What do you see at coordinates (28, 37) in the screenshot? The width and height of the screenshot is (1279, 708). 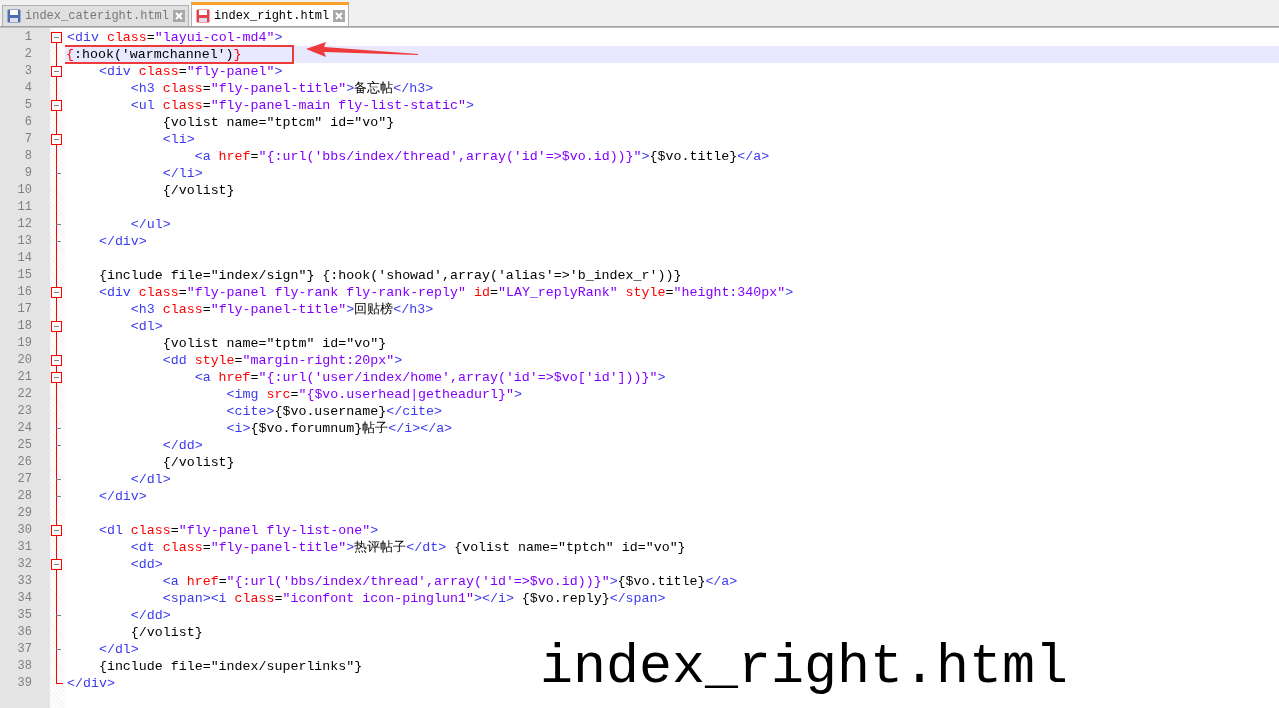 I see `line-number: 1` at bounding box center [28, 37].